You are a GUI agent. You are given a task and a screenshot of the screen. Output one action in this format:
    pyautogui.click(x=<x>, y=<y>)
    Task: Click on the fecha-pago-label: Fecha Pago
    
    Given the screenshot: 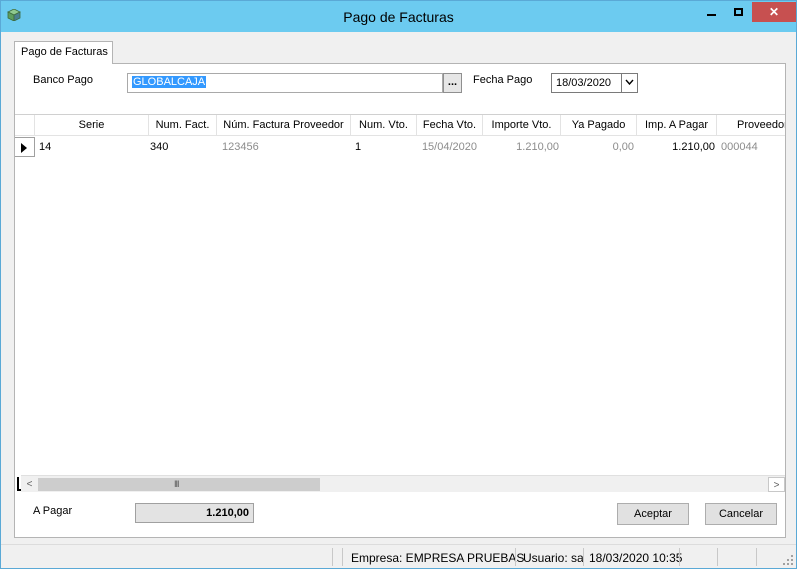 What is the action you would take?
    pyautogui.click(x=503, y=80)
    